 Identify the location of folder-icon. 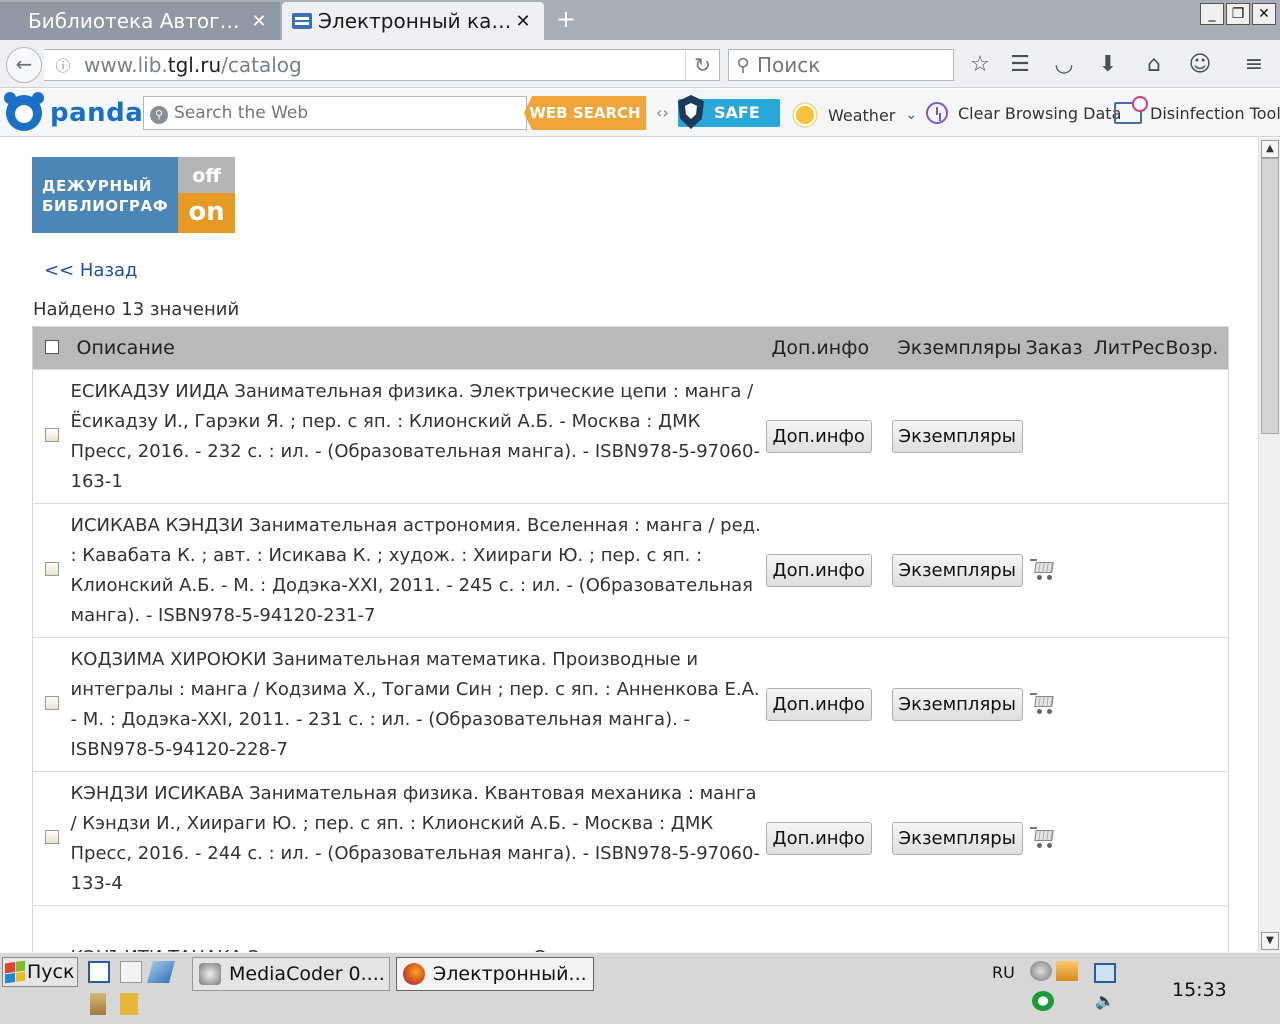
(129, 1004).